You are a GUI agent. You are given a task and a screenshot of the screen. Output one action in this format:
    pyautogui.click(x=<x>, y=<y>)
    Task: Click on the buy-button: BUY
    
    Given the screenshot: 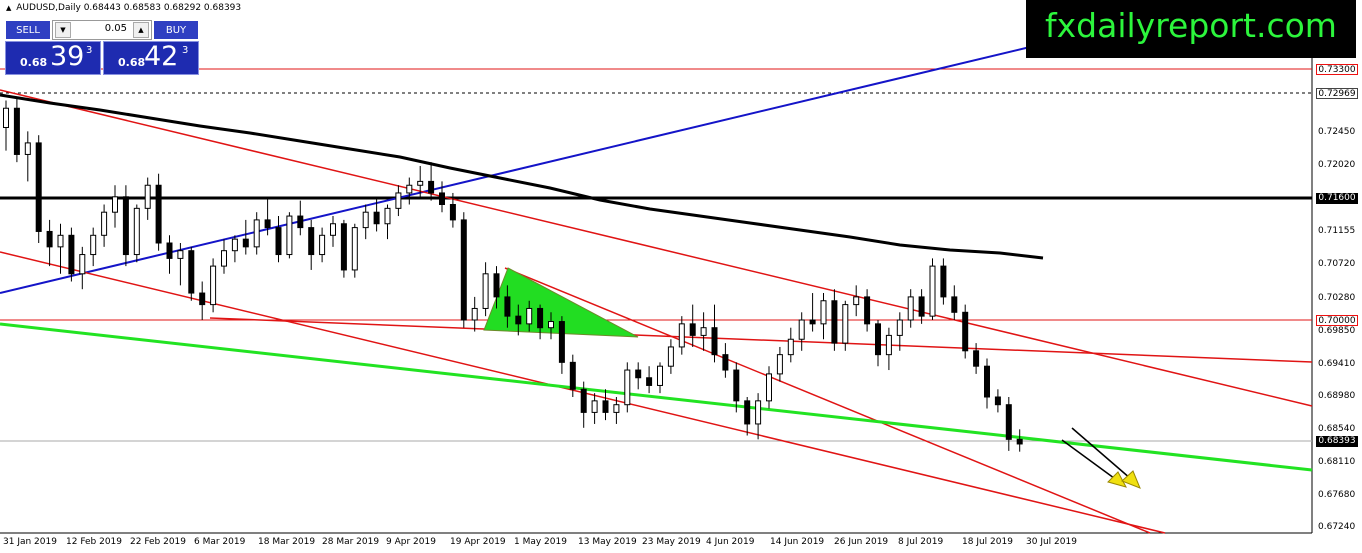 What is the action you would take?
    pyautogui.click(x=176, y=30)
    